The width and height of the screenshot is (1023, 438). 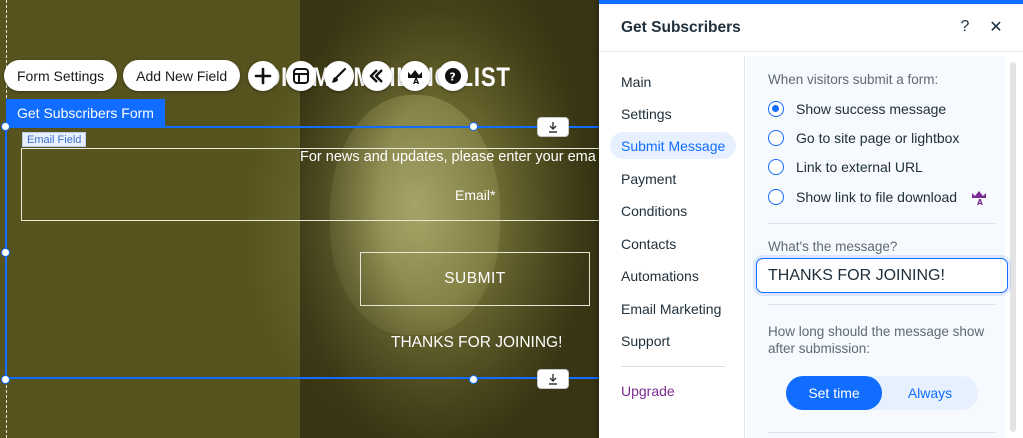 What do you see at coordinates (85, 112) in the screenshot?
I see `component-name-tag: Get Subscribers Form` at bounding box center [85, 112].